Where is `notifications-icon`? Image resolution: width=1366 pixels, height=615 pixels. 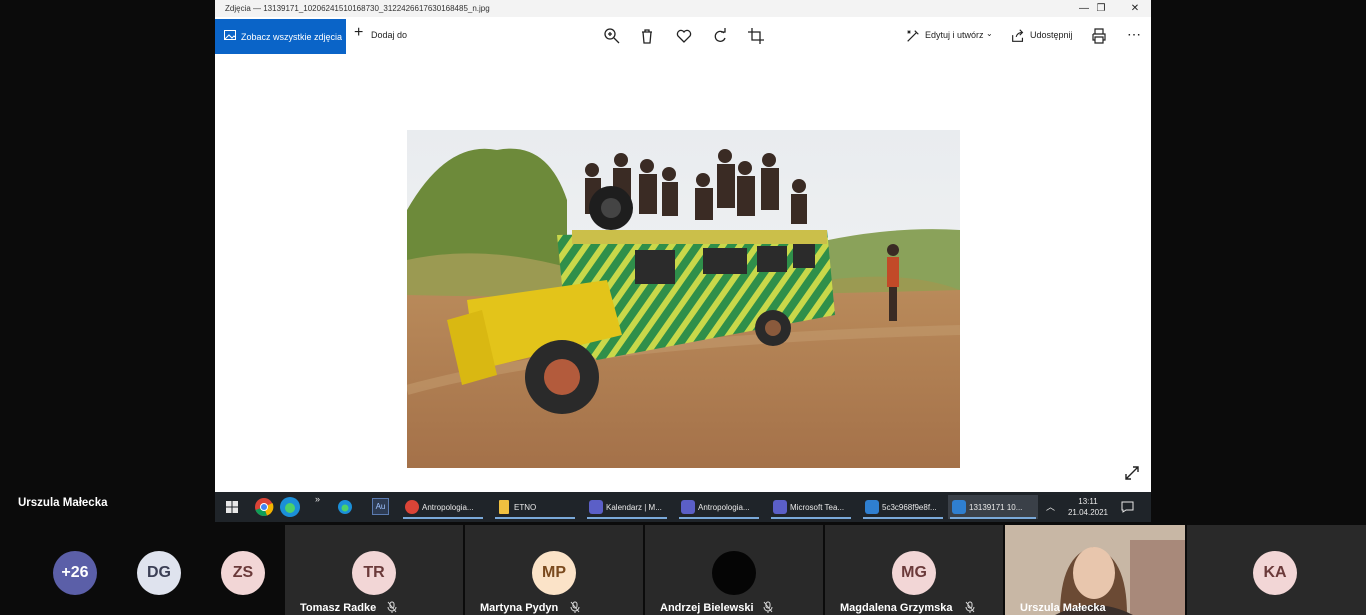
notifications-icon is located at coordinates (1127, 507).